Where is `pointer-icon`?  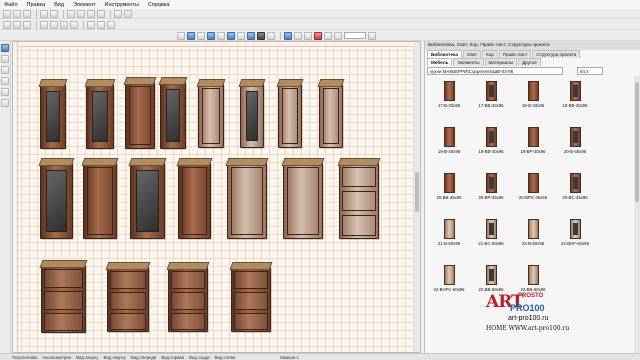
pointer-icon is located at coordinates (5, 48).